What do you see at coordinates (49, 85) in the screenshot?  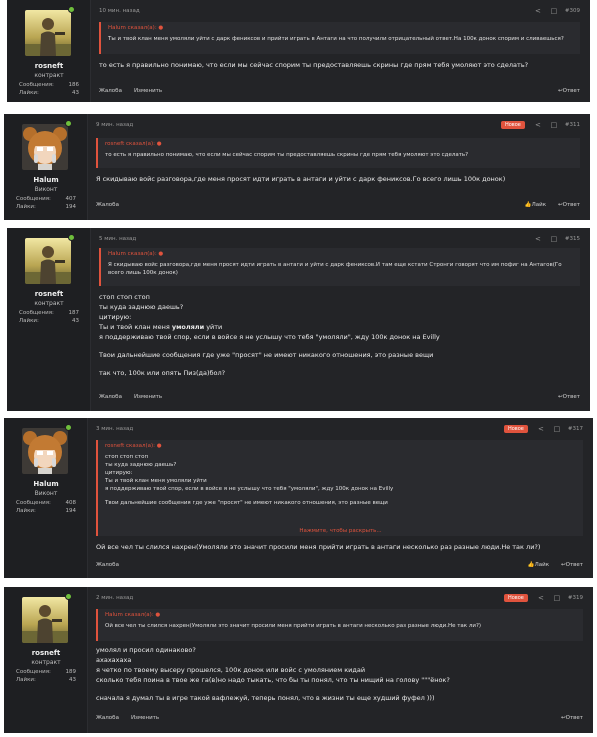 I see `messages-stat: Сообщения: 186` at bounding box center [49, 85].